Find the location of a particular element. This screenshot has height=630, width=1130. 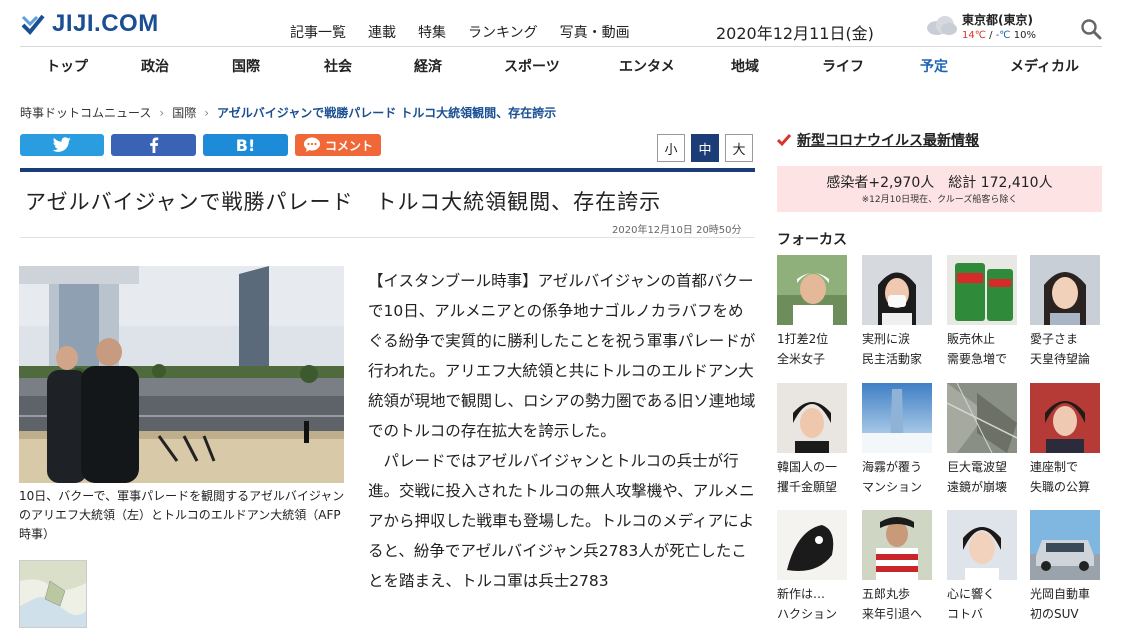

covid-info: 新型コロナウイルス最新情報 is located at coordinates (878, 140).